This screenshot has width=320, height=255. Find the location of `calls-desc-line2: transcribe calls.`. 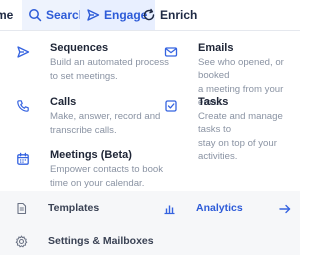

calls-desc-line2: transcribe calls. is located at coordinates (83, 130).